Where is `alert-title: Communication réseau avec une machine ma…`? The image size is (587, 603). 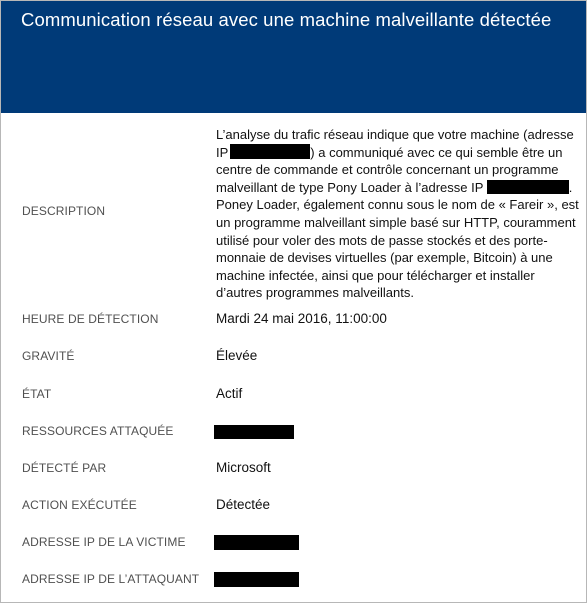
alert-title: Communication réseau avec une machine ma… is located at coordinates (286, 19).